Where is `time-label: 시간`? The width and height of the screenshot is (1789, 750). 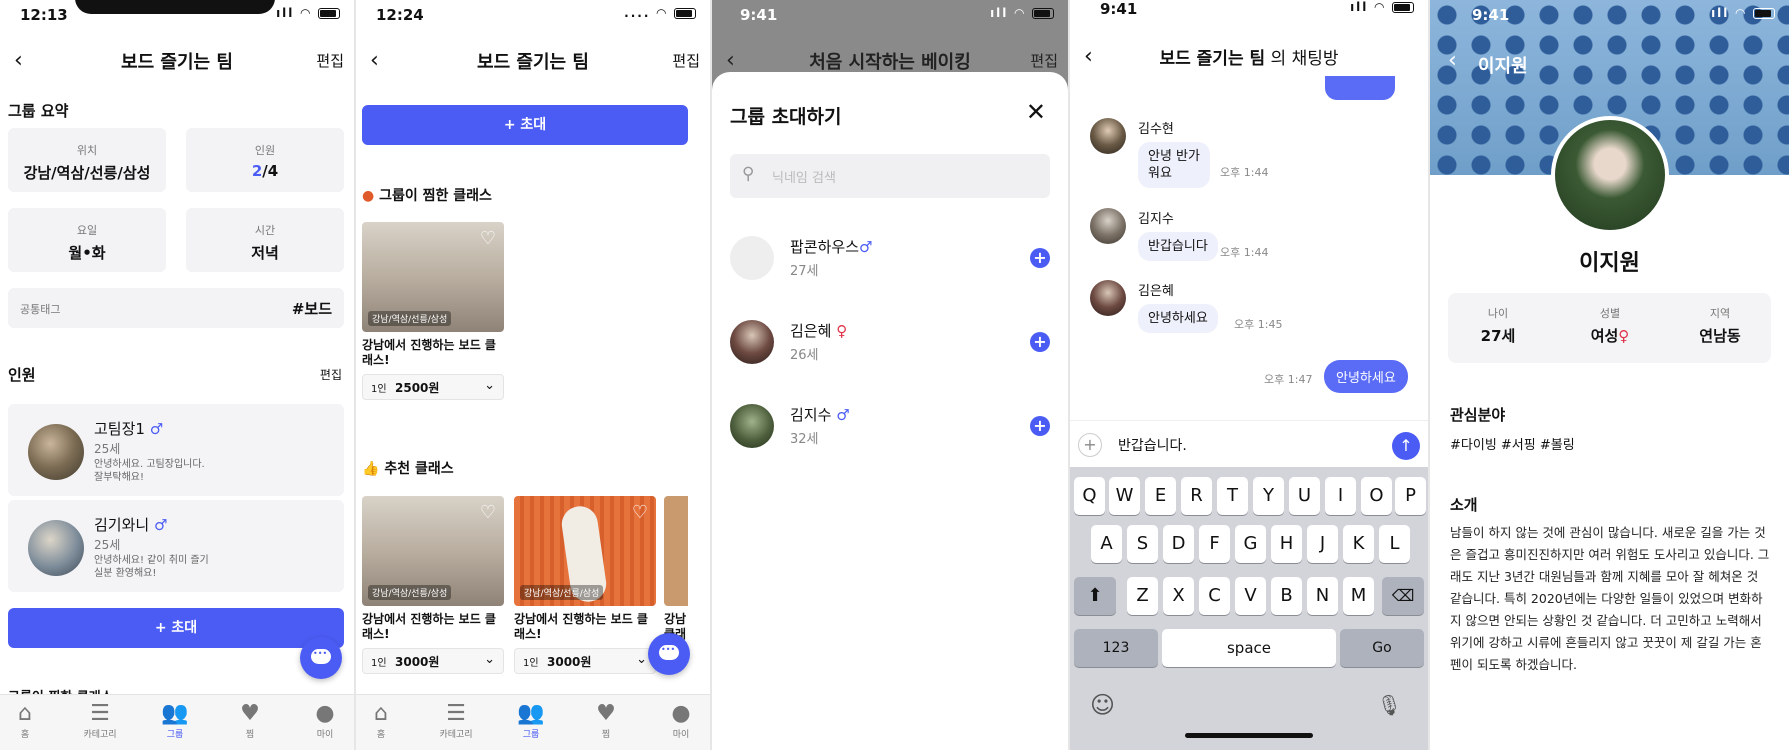
time-label: 시간 is located at coordinates (265, 230).